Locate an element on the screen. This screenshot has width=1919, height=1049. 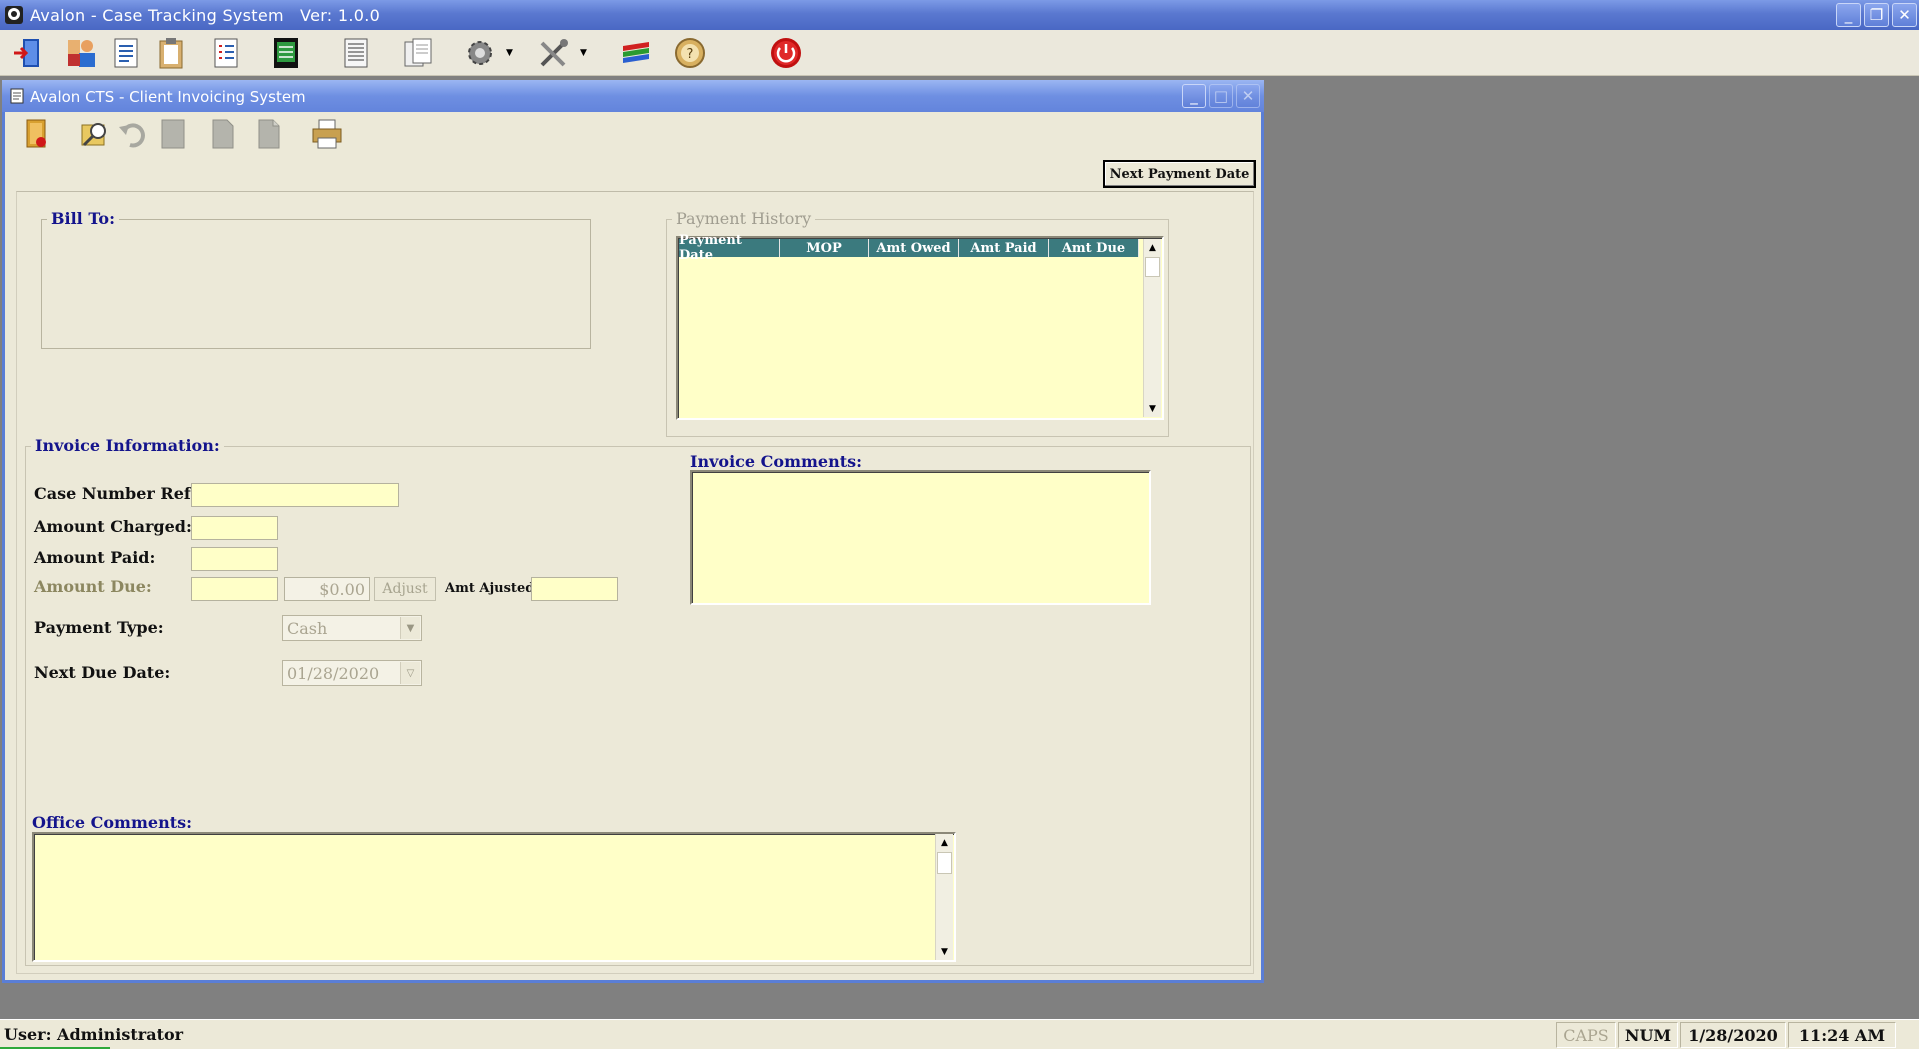
ledger-icon is located at coordinates (286, 53).